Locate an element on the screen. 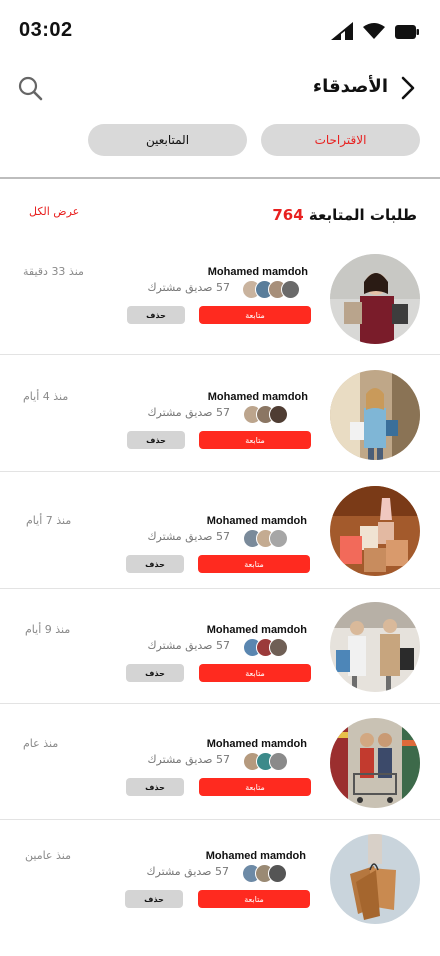 This screenshot has width=440, height=956. status-icons is located at coordinates (375, 33).